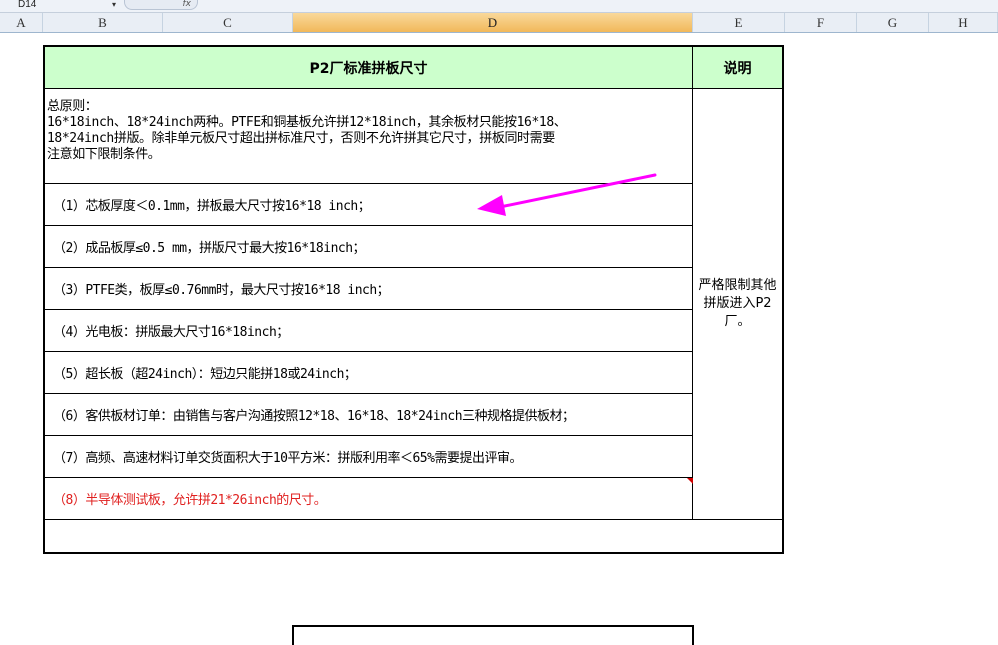 This screenshot has height=645, width=998. I want to click on insert-function-button: fx, so click(161, 5).